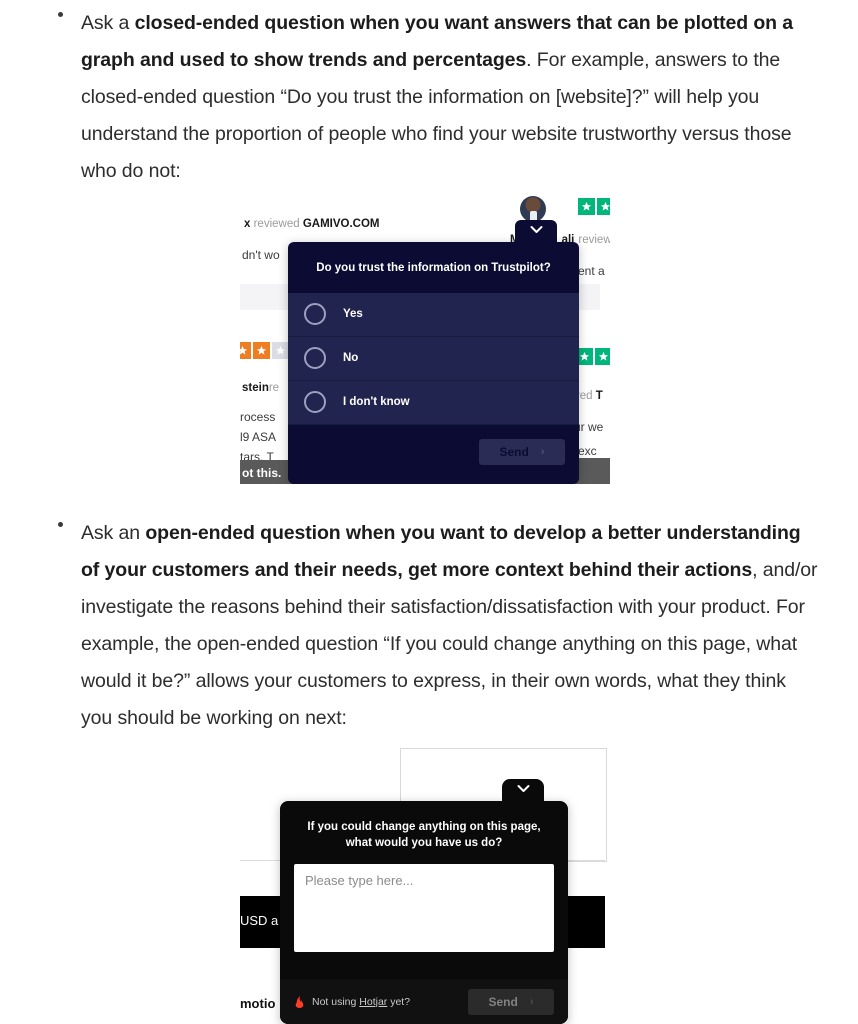 Image resolution: width=858 pixels, height=1024 pixels. I want to click on flame-icon, so click(299, 1001).